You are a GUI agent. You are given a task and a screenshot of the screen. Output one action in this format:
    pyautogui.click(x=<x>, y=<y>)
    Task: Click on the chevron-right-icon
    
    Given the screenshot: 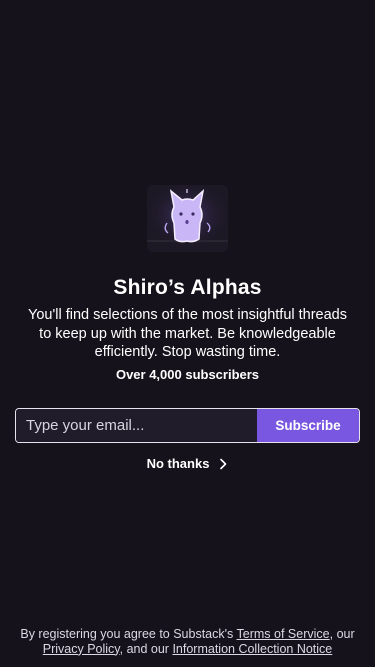 What is the action you would take?
    pyautogui.click(x=223, y=463)
    